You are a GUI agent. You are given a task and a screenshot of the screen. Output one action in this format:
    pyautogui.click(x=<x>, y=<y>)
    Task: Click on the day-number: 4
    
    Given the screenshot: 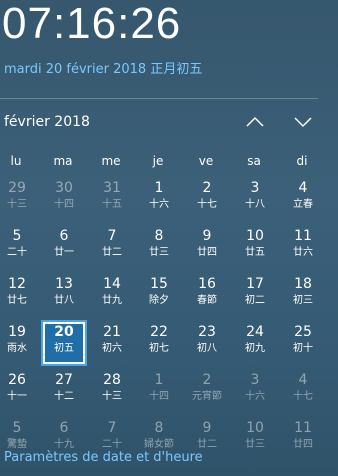 What is the action you would take?
    pyautogui.click(x=303, y=380)
    